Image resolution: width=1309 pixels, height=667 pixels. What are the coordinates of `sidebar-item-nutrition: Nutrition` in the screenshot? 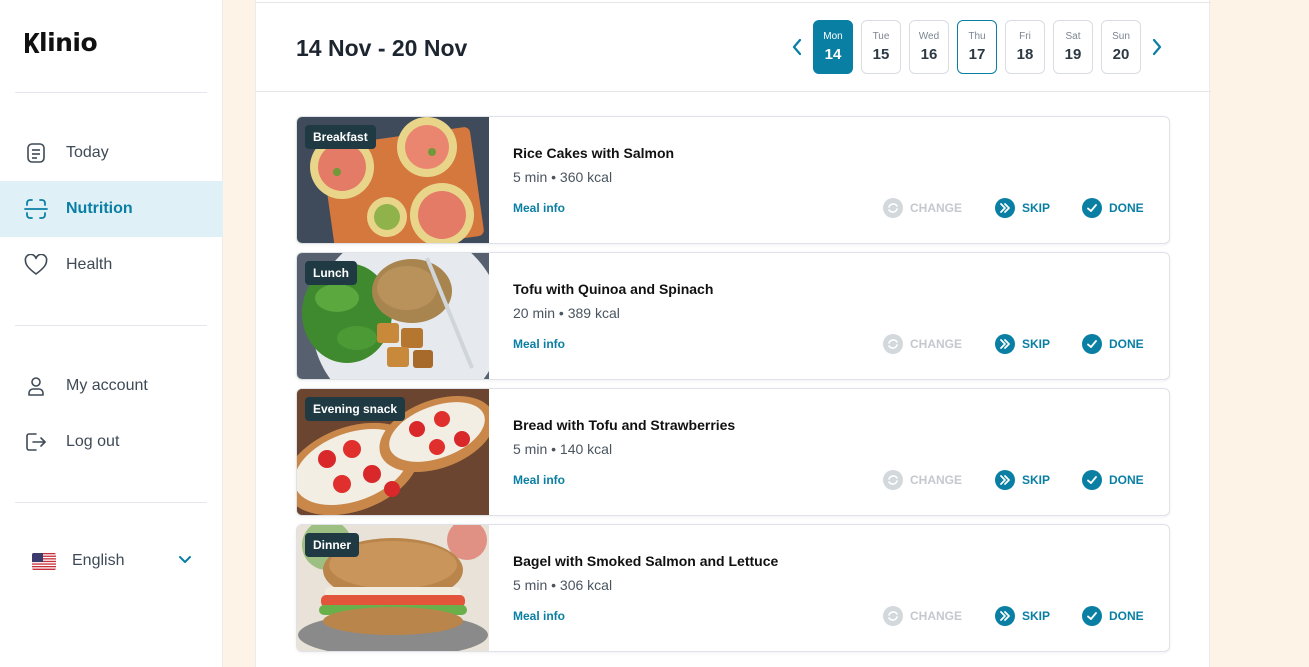 It's located at (111, 209).